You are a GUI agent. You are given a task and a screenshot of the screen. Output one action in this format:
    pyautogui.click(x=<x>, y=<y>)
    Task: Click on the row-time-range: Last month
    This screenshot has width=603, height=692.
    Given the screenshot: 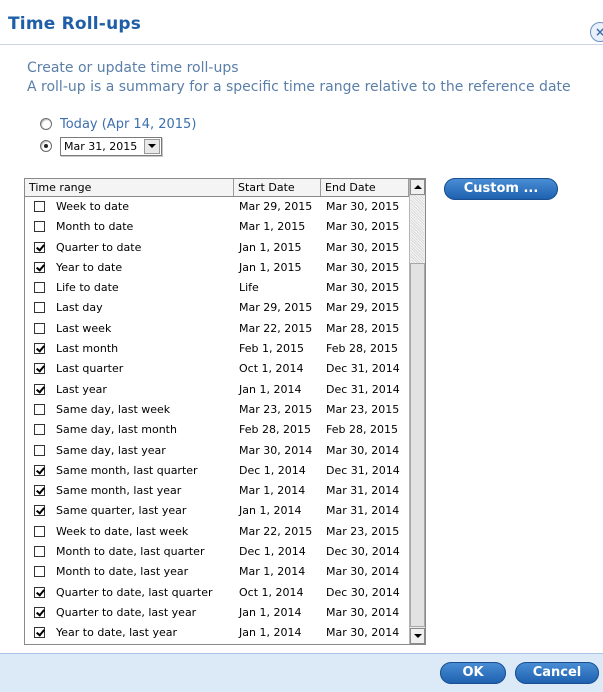 What is the action you would take?
    pyautogui.click(x=87, y=349)
    